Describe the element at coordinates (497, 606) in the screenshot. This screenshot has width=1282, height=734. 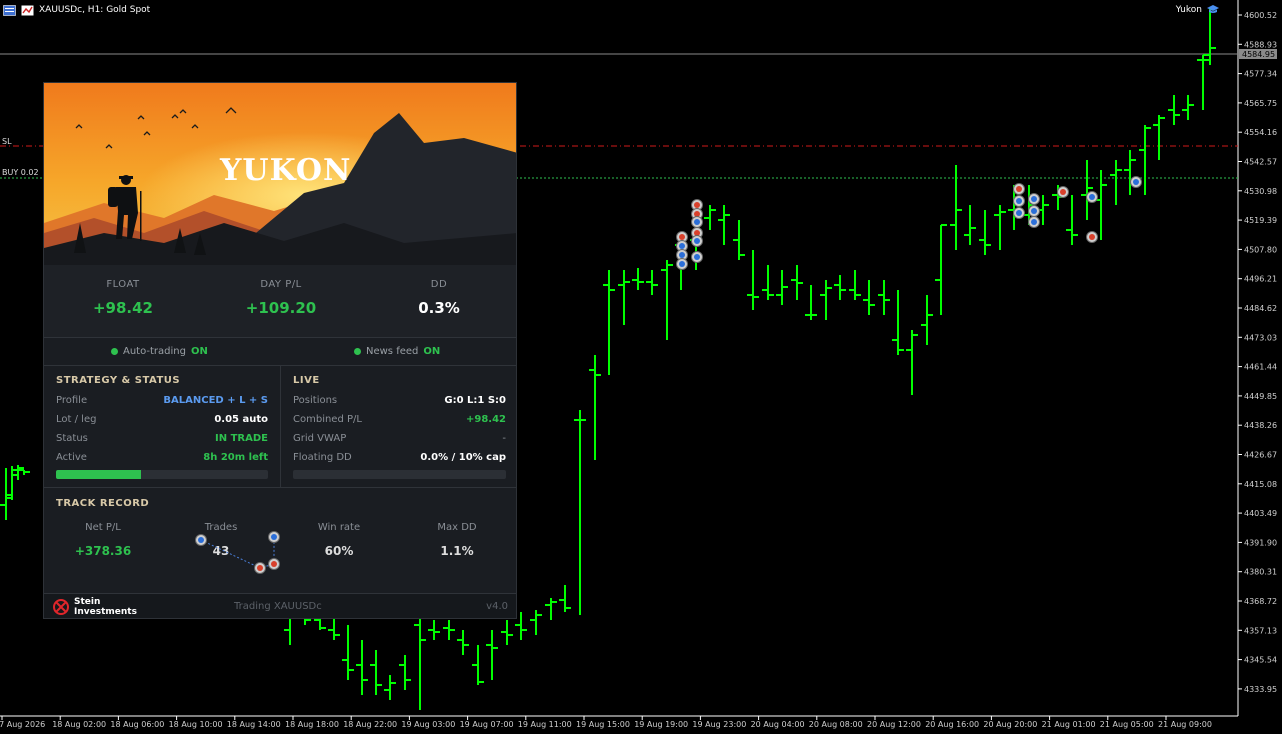
I see `version-label: v4.0` at that location.